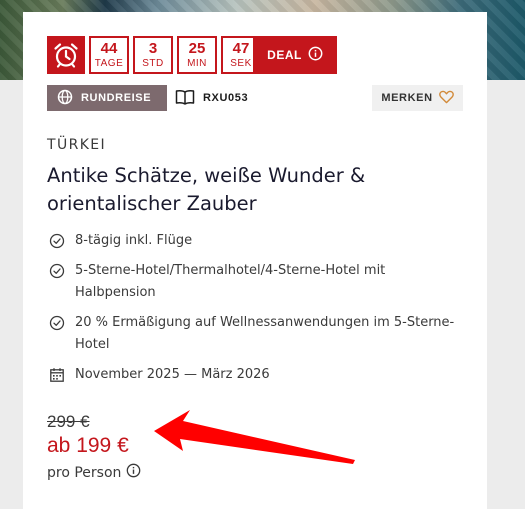  Describe the element at coordinates (185, 98) in the screenshot. I see `book-icon` at that location.